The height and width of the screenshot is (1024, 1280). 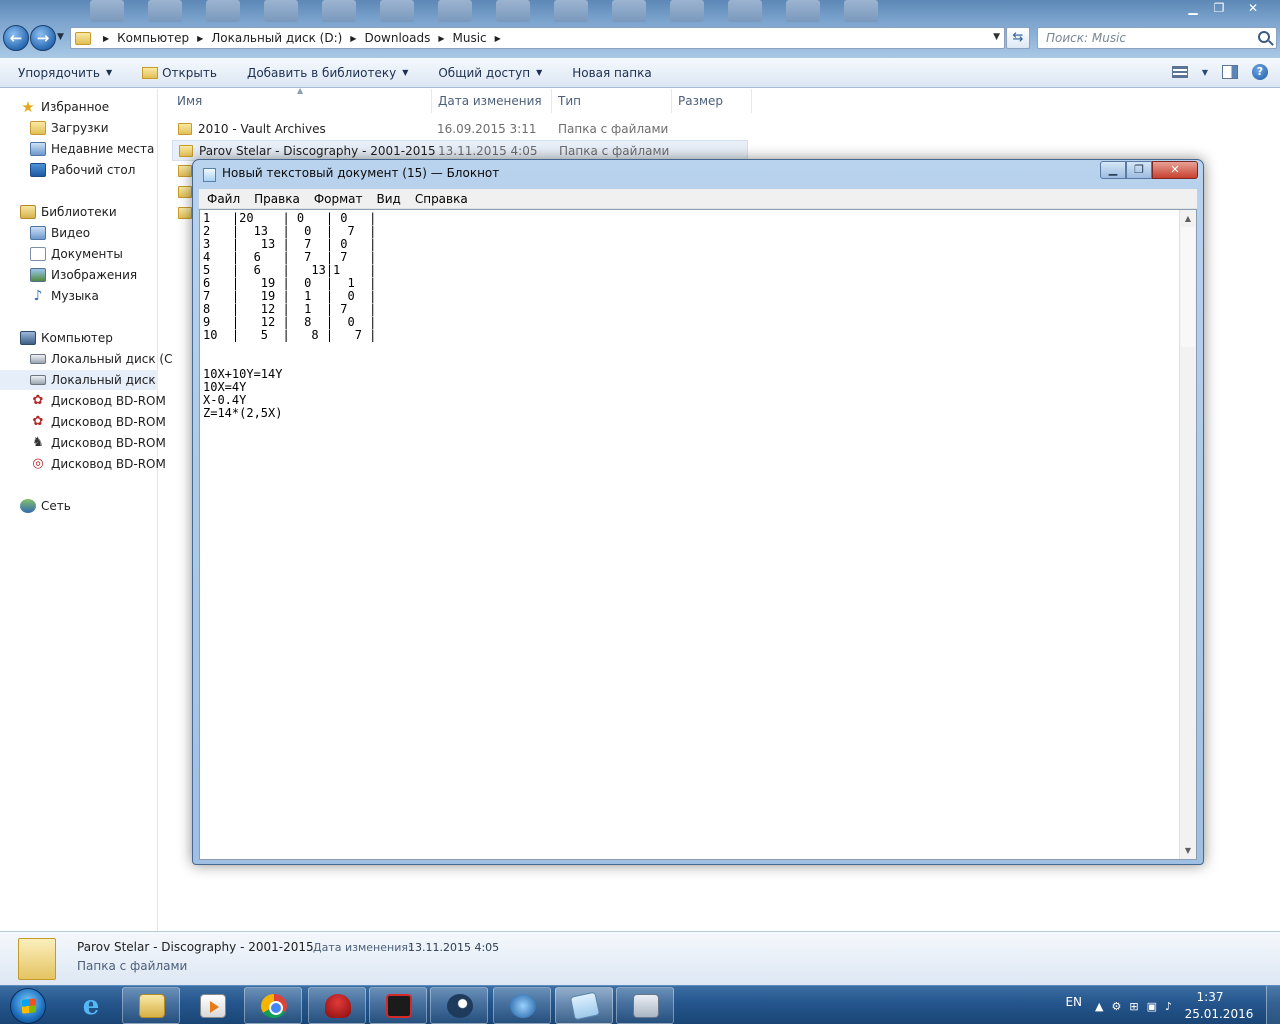 I want to click on minimize-button: ▁, so click(x=1193, y=9).